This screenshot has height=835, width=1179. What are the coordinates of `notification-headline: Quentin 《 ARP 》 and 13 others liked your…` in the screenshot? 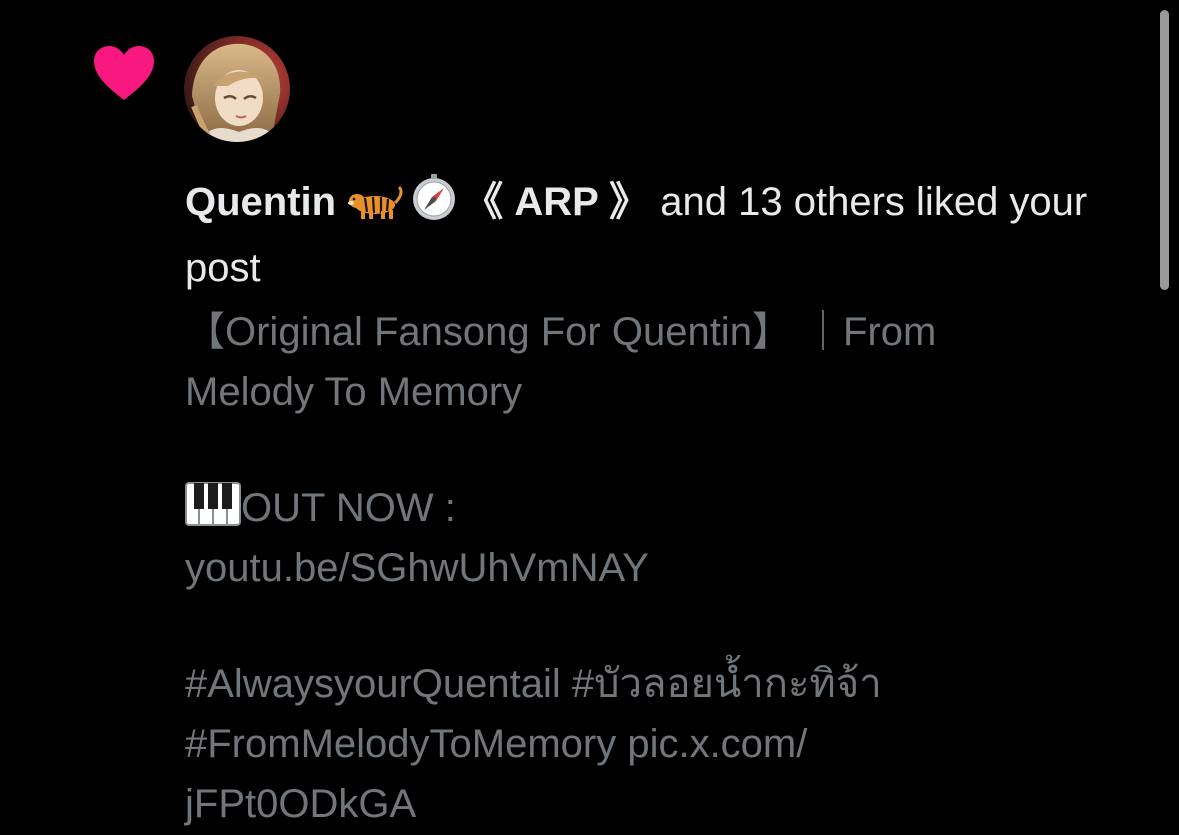 It's located at (665, 235).